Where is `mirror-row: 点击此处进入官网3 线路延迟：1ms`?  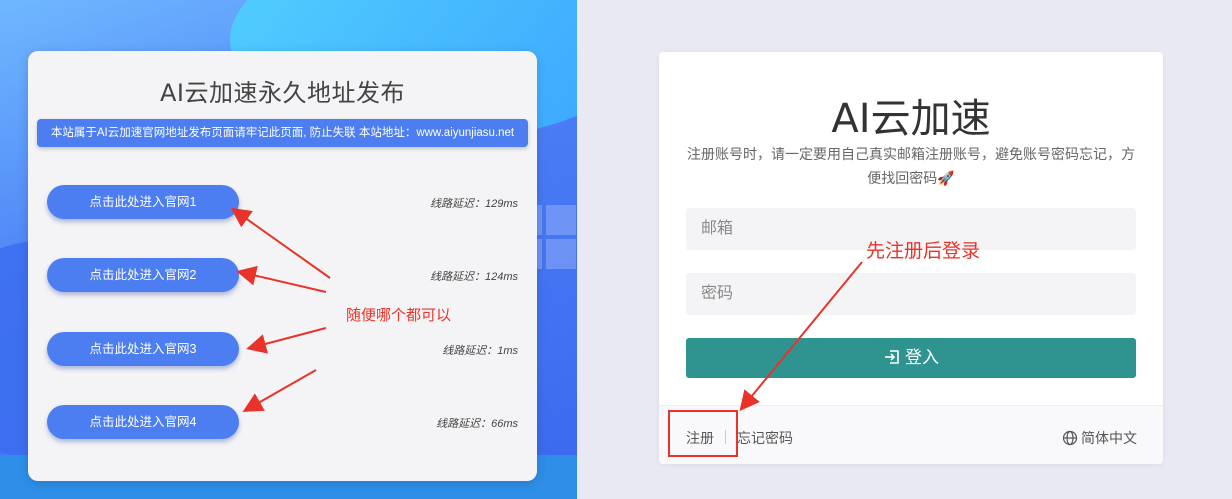
mirror-row: 点击此处进入官网3 线路延迟：1ms is located at coordinates (282, 349).